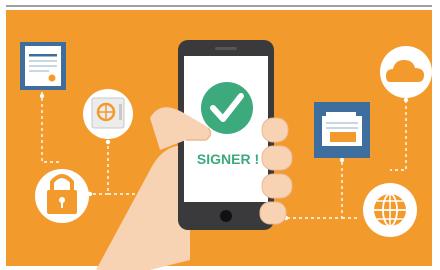  I want to click on document-certificate-icon, so click(43, 66).